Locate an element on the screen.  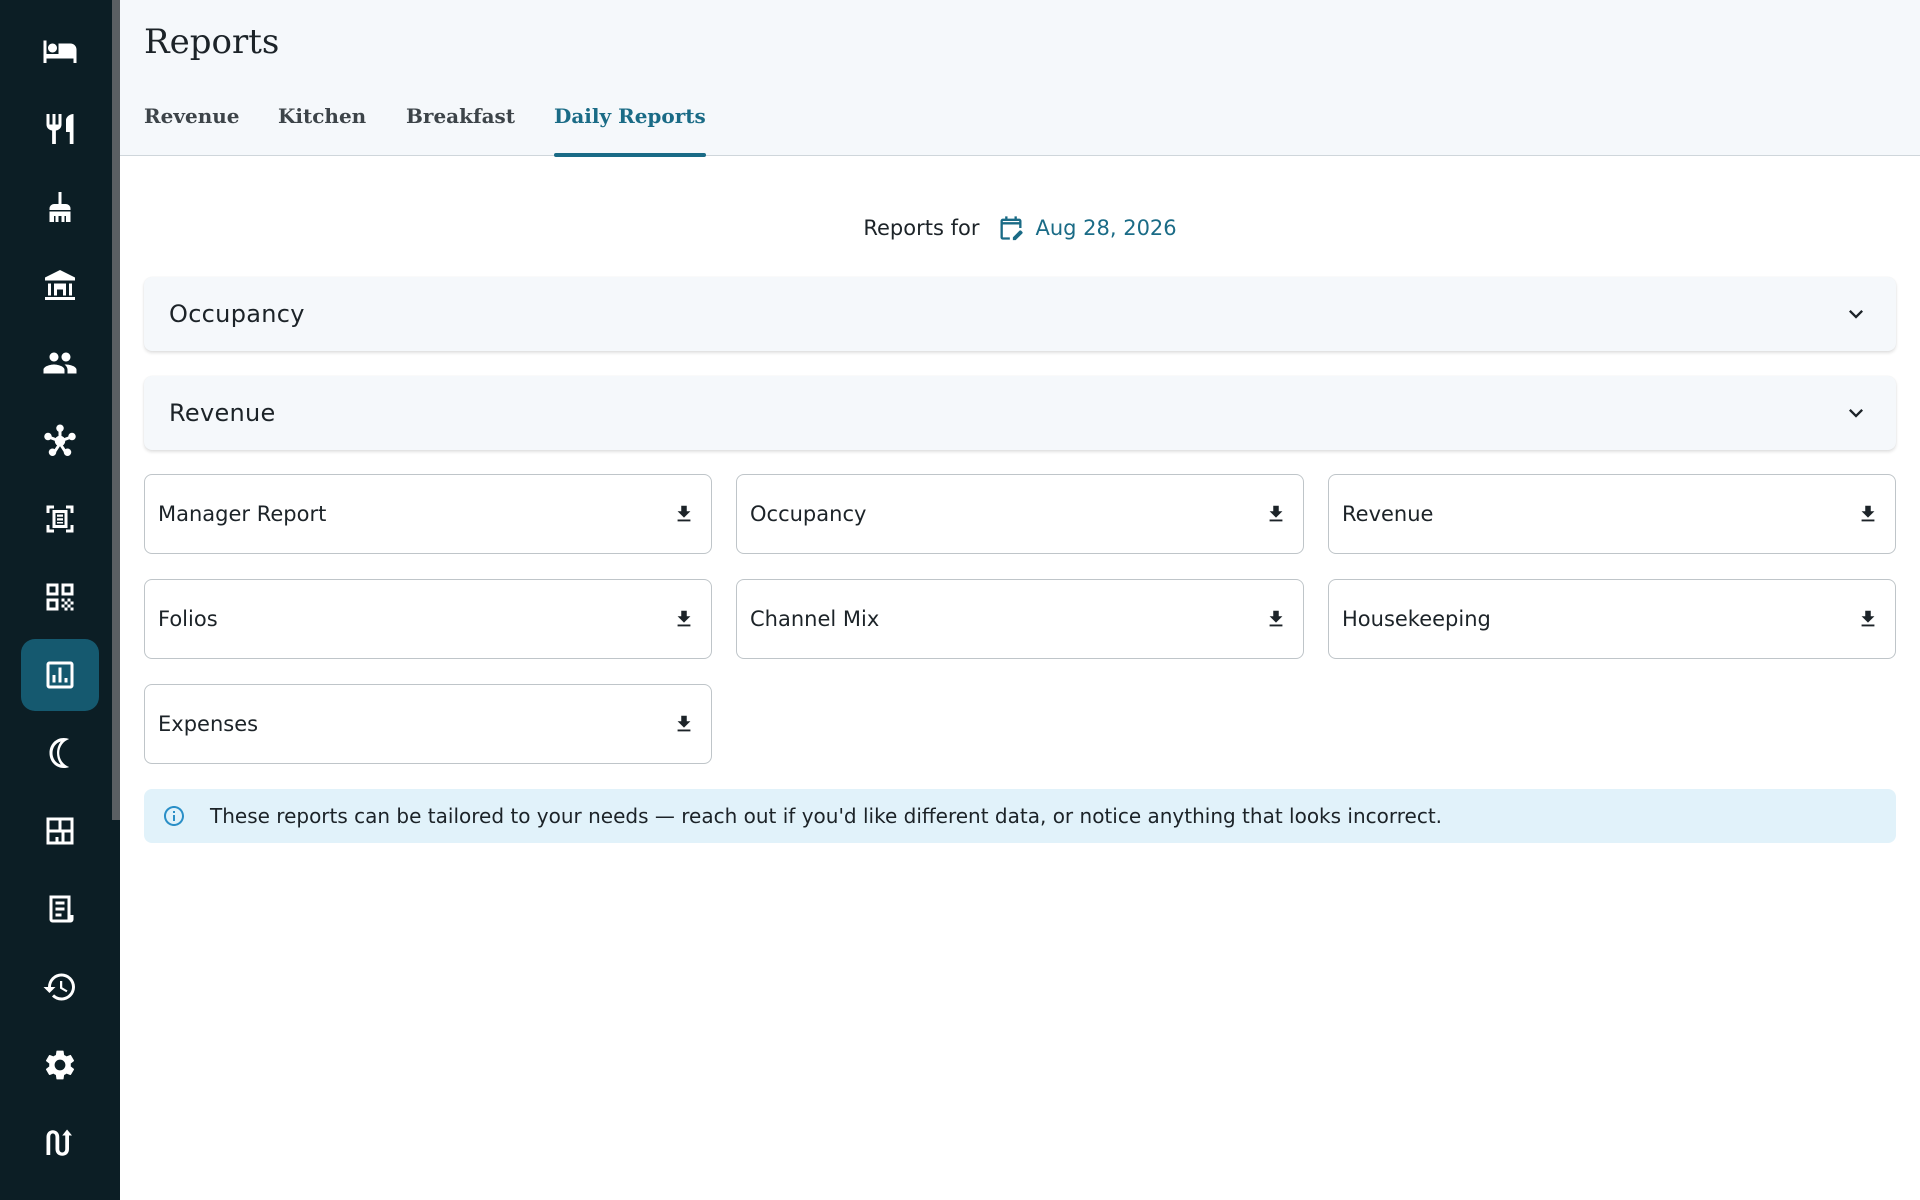
receipt-icon is located at coordinates (61, 909).